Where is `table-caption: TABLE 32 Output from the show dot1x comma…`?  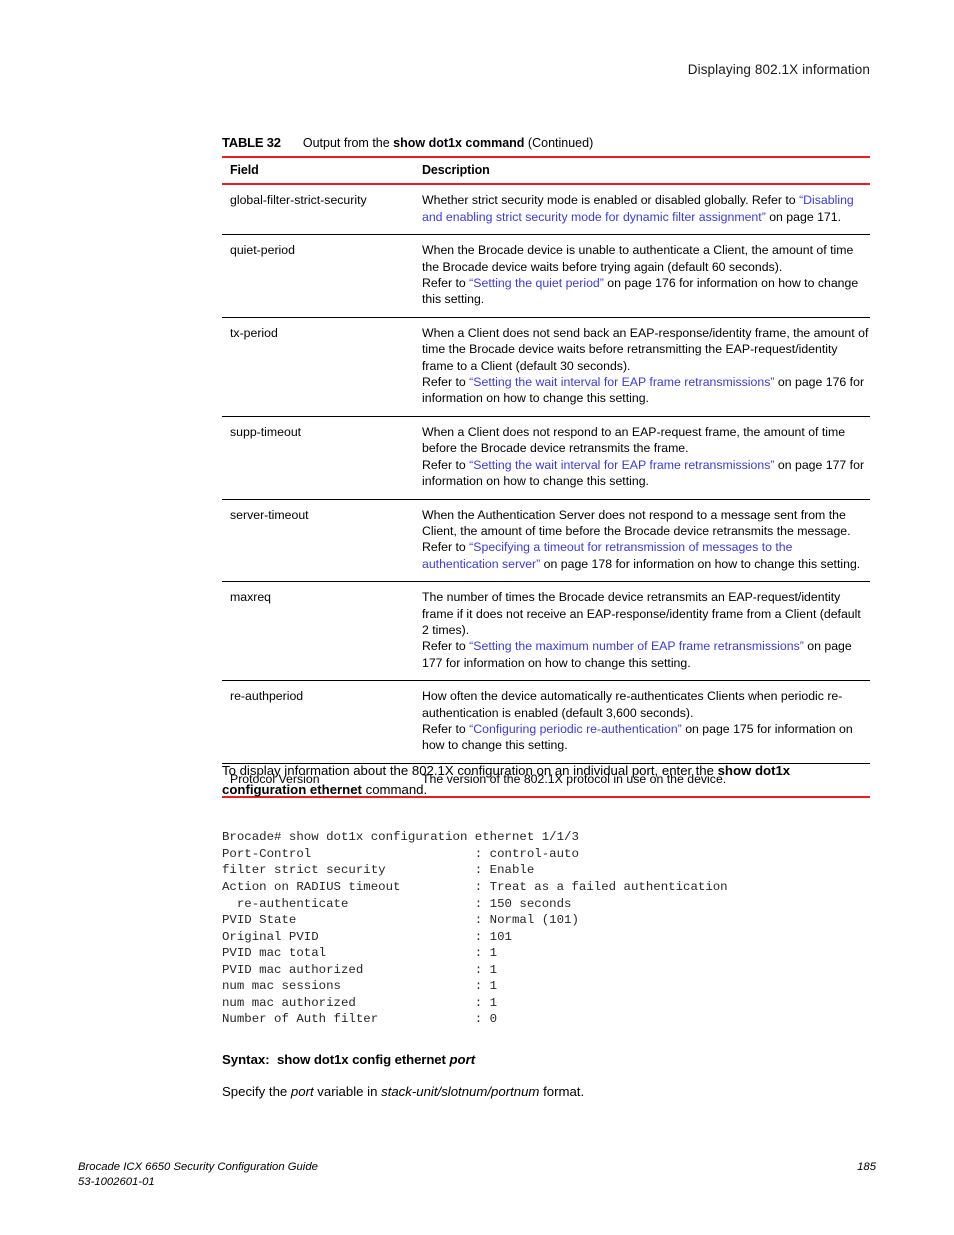 table-caption: TABLE 32 Output from the show dot1x comma… is located at coordinates (546, 142).